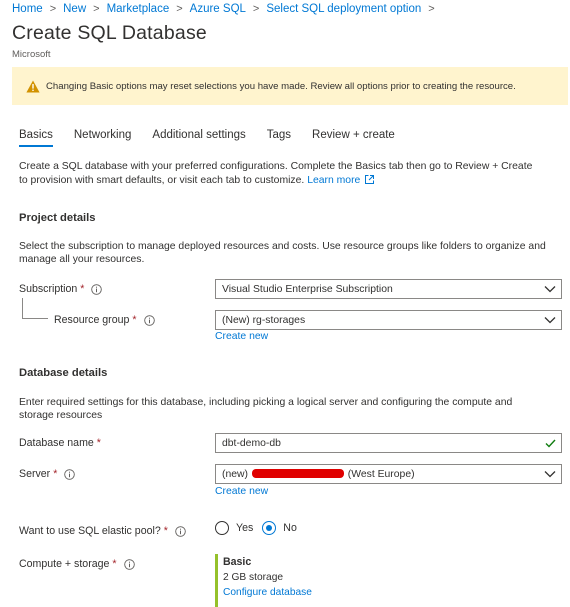 The width and height of the screenshot is (570, 607). What do you see at coordinates (218, 9) in the screenshot?
I see `breadcrumb-azure-sql: Azure SQL` at bounding box center [218, 9].